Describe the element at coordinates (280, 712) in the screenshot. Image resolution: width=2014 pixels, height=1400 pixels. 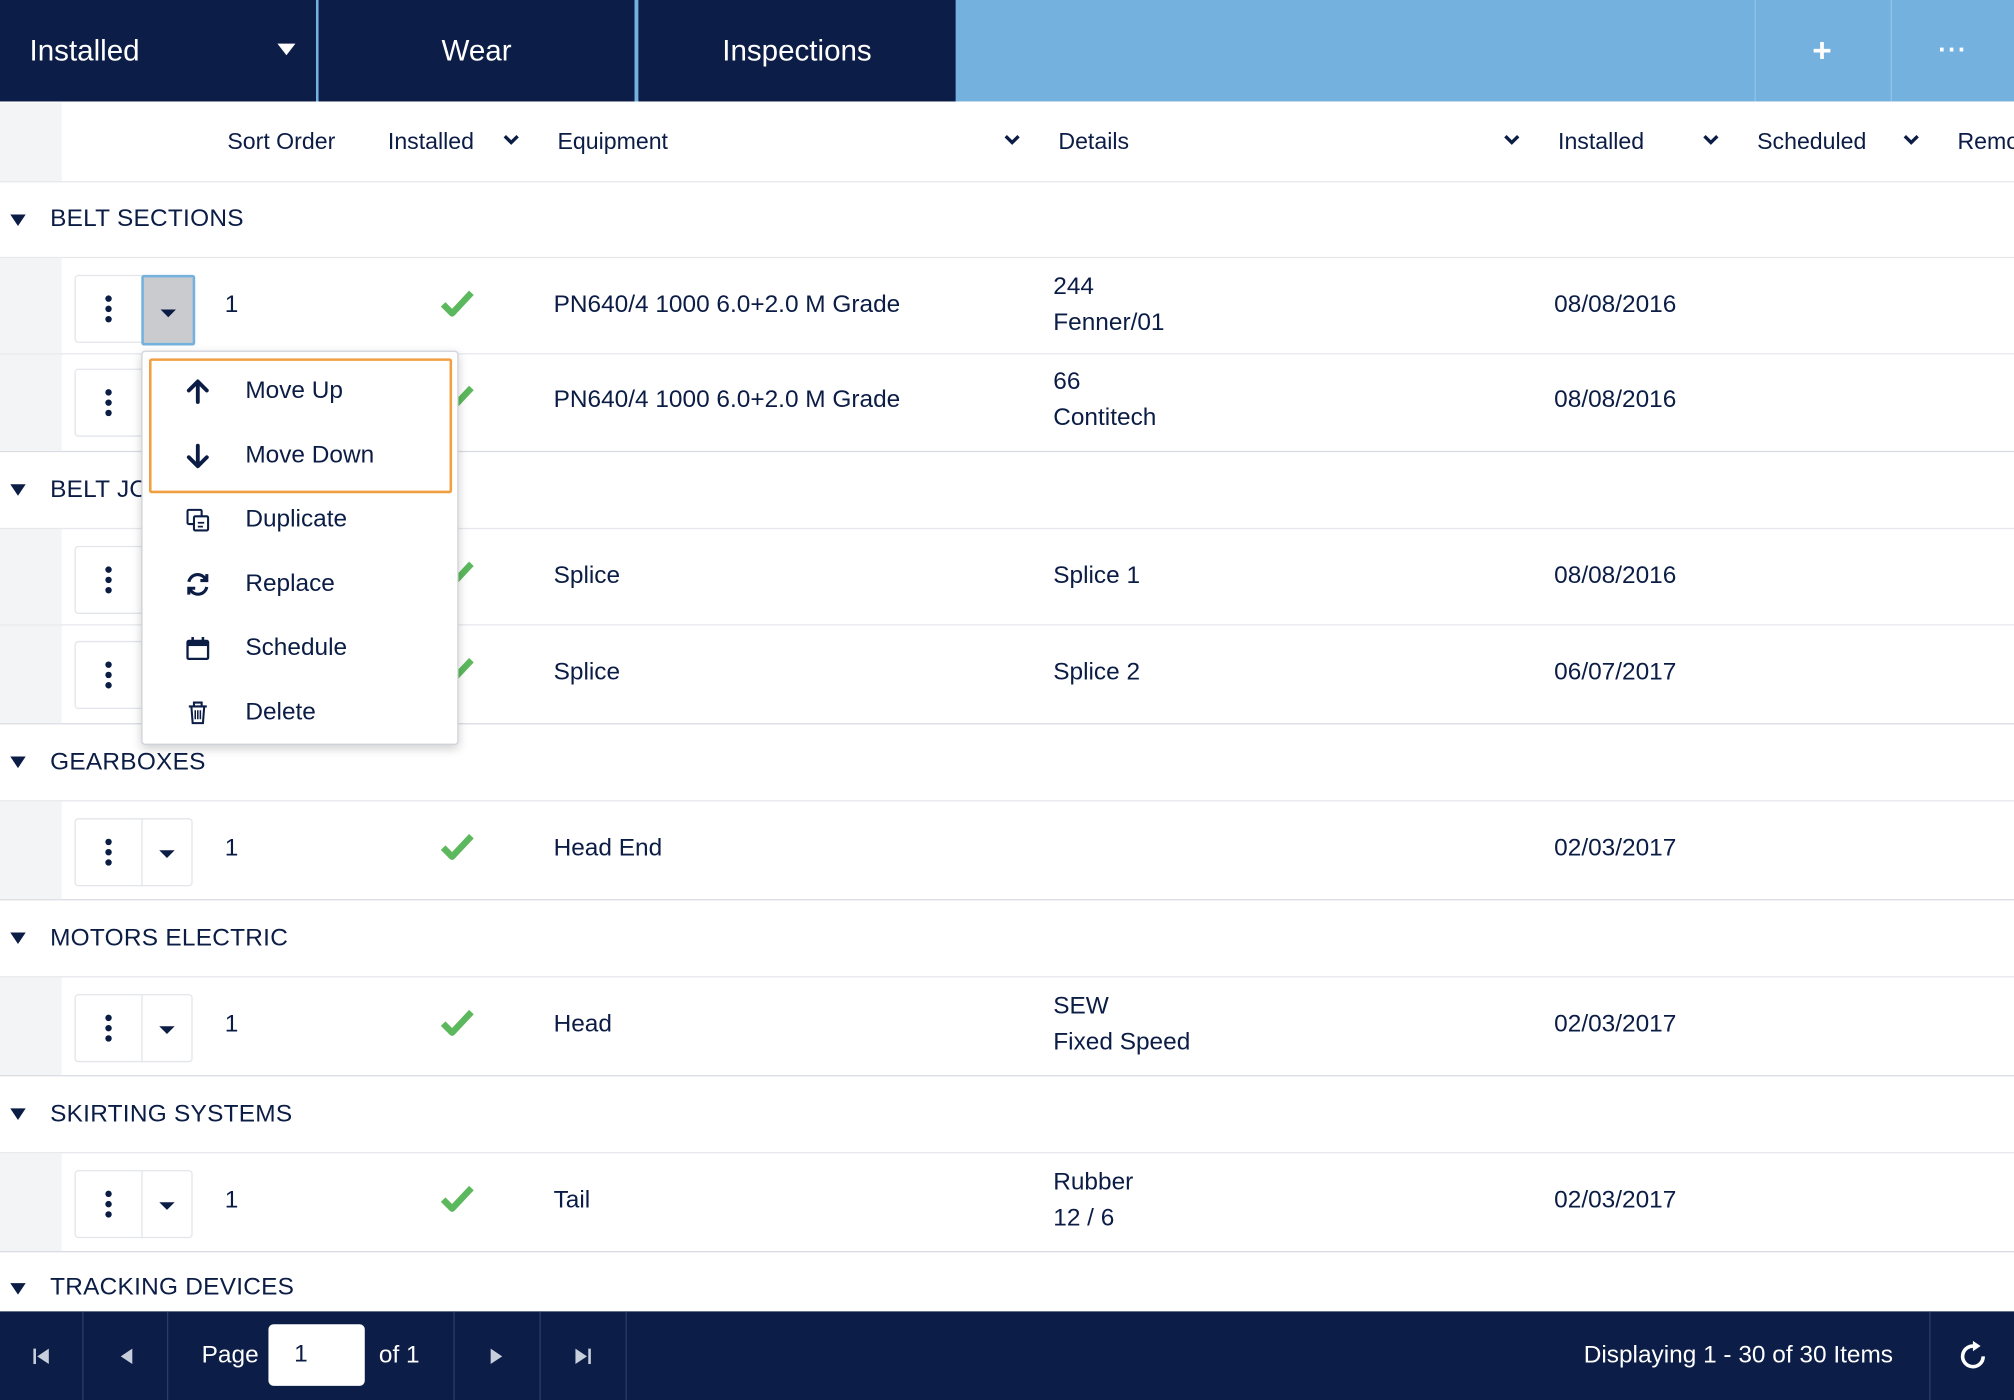
I see `menu-item-label: Delete` at that location.